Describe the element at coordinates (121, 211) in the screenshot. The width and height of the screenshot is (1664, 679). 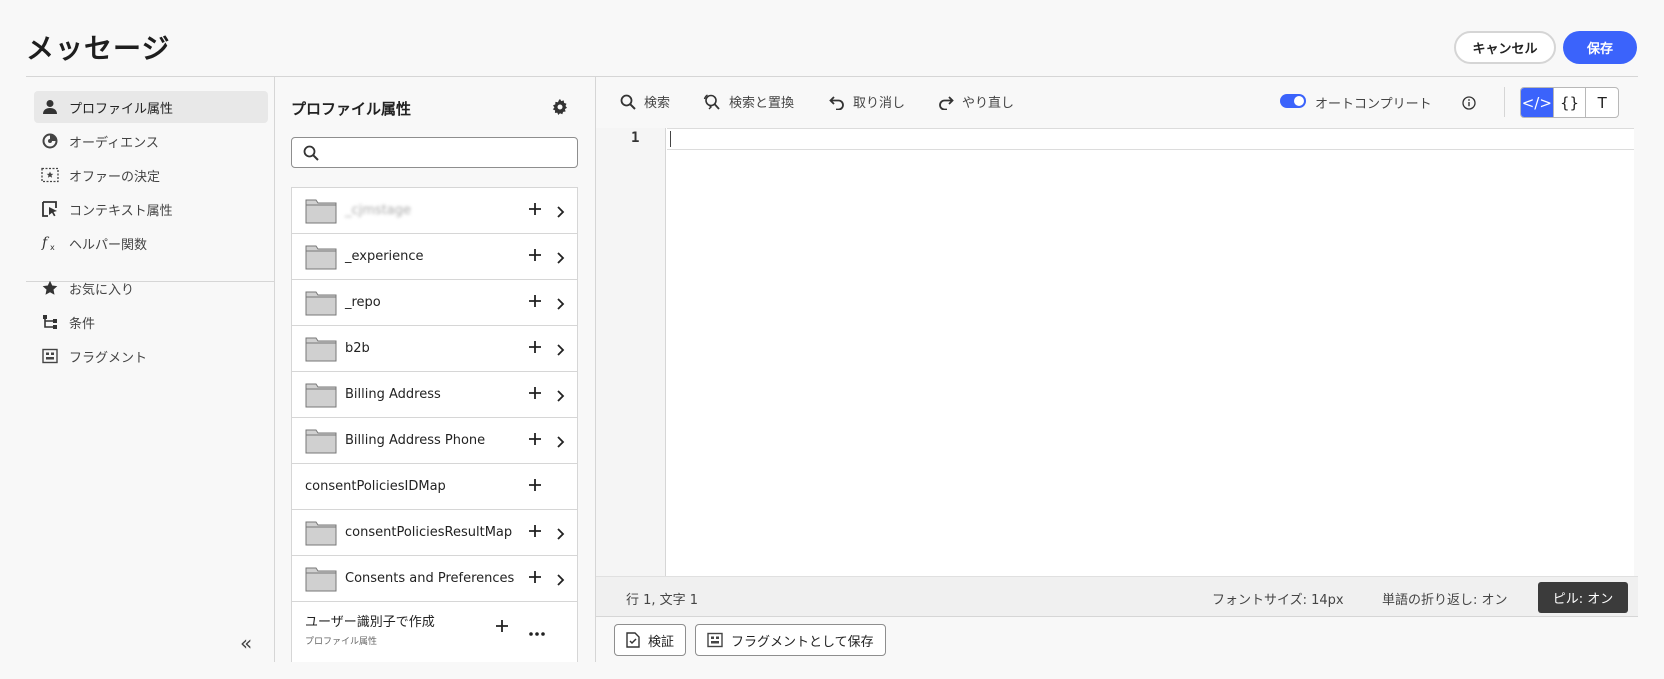
I see `nav-item-label: コンテキスト属性` at that location.